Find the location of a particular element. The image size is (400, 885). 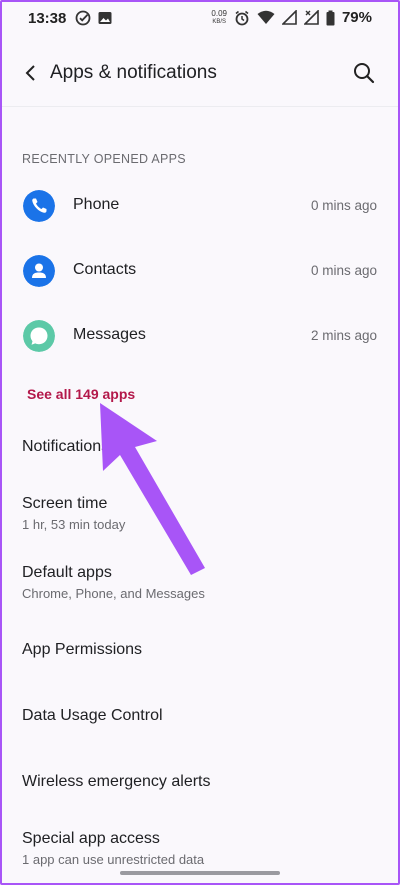

back-arrow-icon is located at coordinates (31, 73).